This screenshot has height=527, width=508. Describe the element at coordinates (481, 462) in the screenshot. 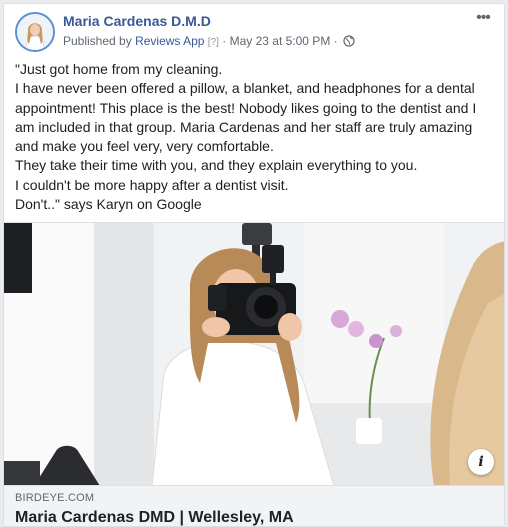

I see `info-button-icon: i` at that location.